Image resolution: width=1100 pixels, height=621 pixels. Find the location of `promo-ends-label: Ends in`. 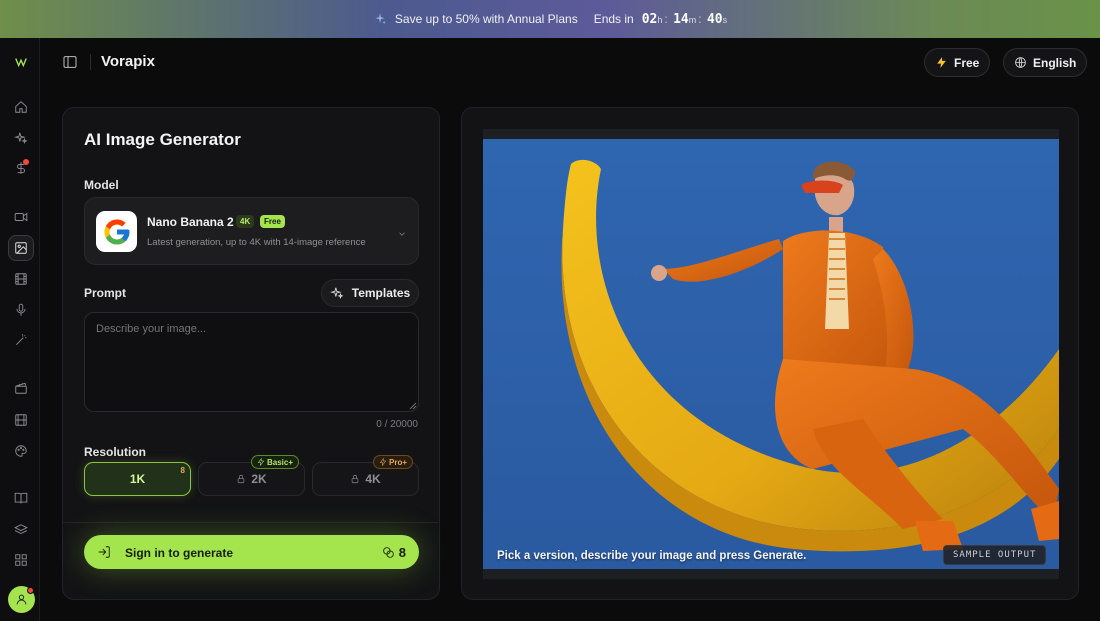

promo-ends-label: Ends in is located at coordinates (613, 19).